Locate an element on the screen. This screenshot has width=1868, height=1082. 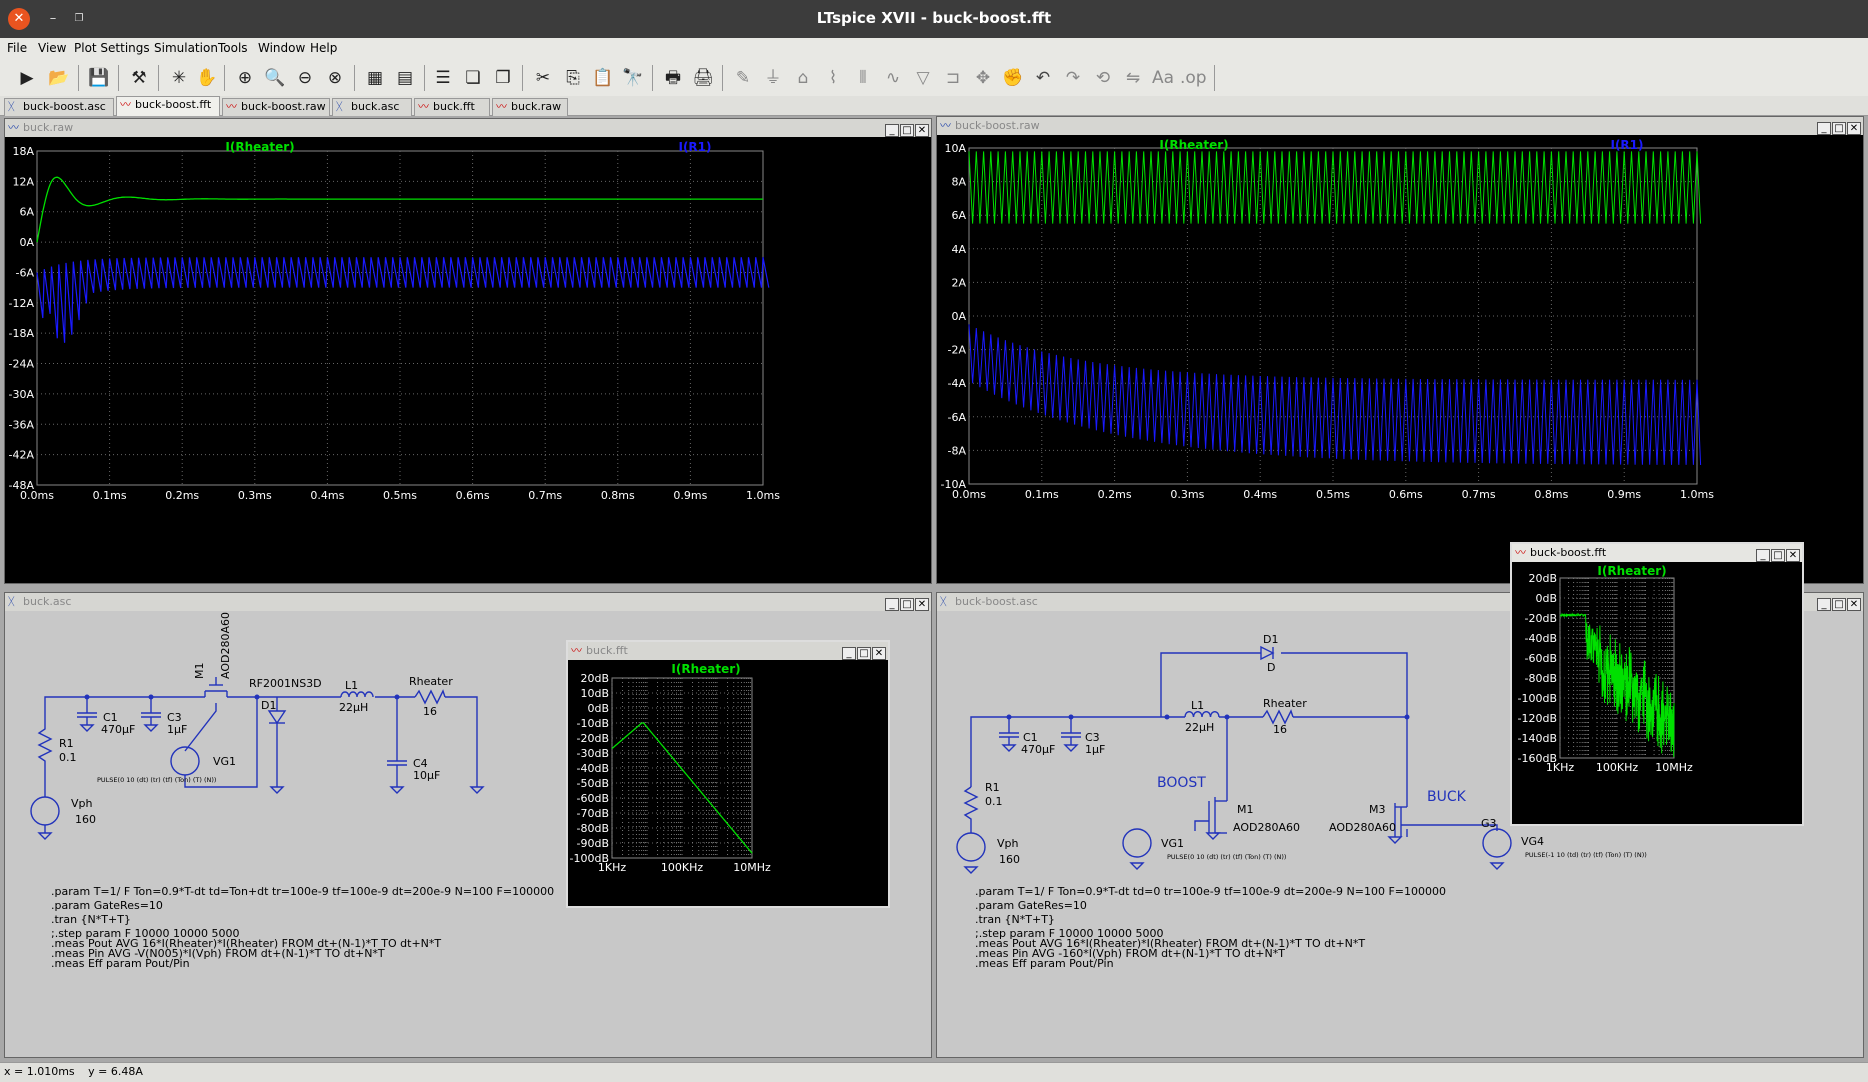
label-m3-part: AOD280A60 is located at coordinates (1362, 827).